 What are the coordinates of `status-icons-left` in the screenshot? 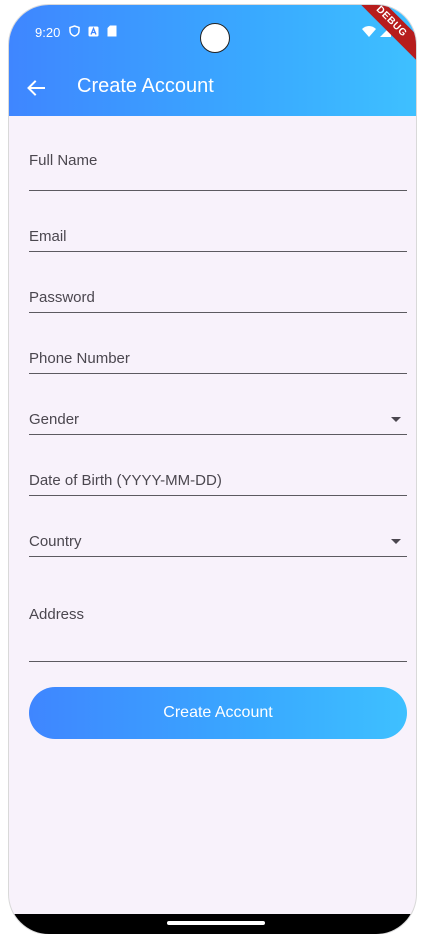 It's located at (93, 31).